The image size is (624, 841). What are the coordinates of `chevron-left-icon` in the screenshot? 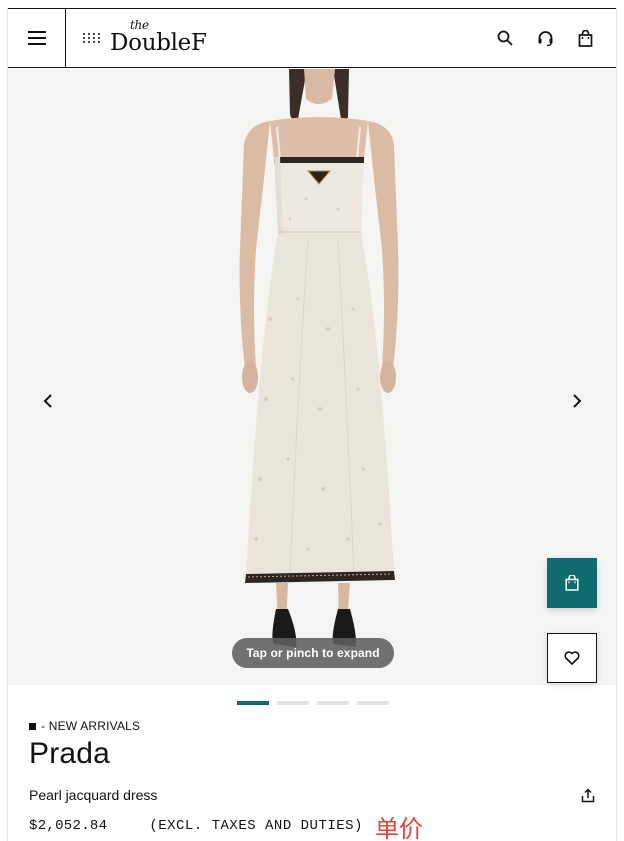 It's located at (47, 401).